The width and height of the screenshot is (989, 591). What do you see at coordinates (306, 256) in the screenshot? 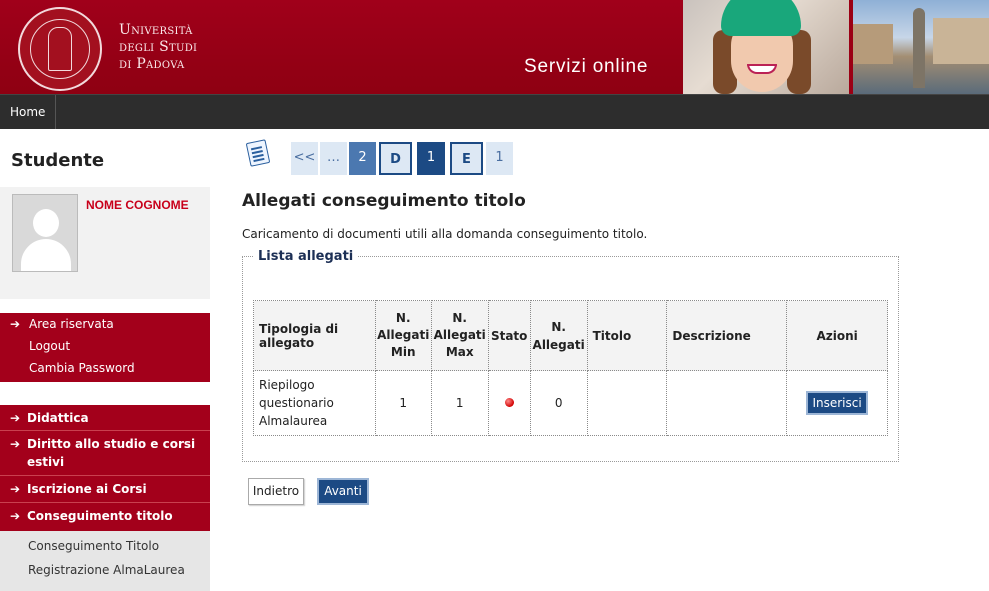
I see `attachments-legend: Lista allegati` at bounding box center [306, 256].